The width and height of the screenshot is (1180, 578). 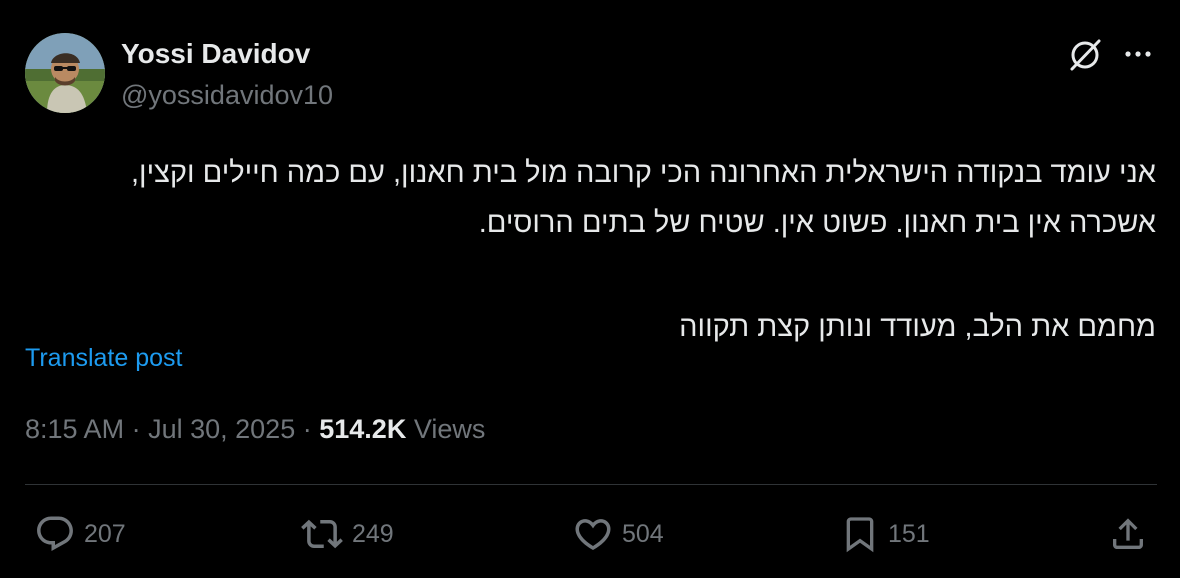 What do you see at coordinates (1085, 55) in the screenshot?
I see `grok-icon` at bounding box center [1085, 55].